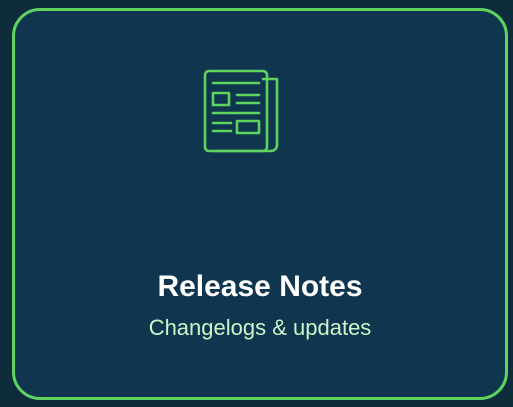  I want to click on card-title: Release Notes, so click(260, 286).